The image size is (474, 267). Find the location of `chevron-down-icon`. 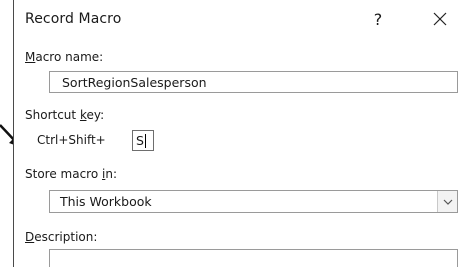

chevron-down-icon is located at coordinates (447, 202).